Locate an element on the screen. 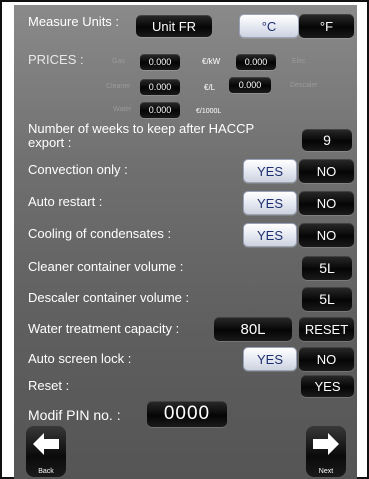 The height and width of the screenshot is (479, 369). convection-no-button: NO is located at coordinates (326, 171).